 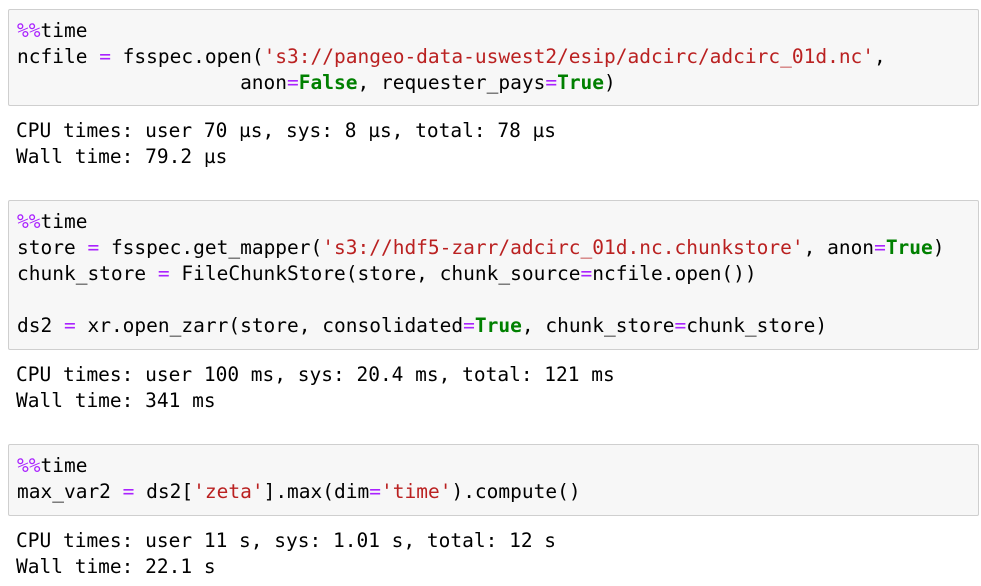 What do you see at coordinates (211, 247) in the screenshot?
I see `code-token: fsspec.get_mapper(` at bounding box center [211, 247].